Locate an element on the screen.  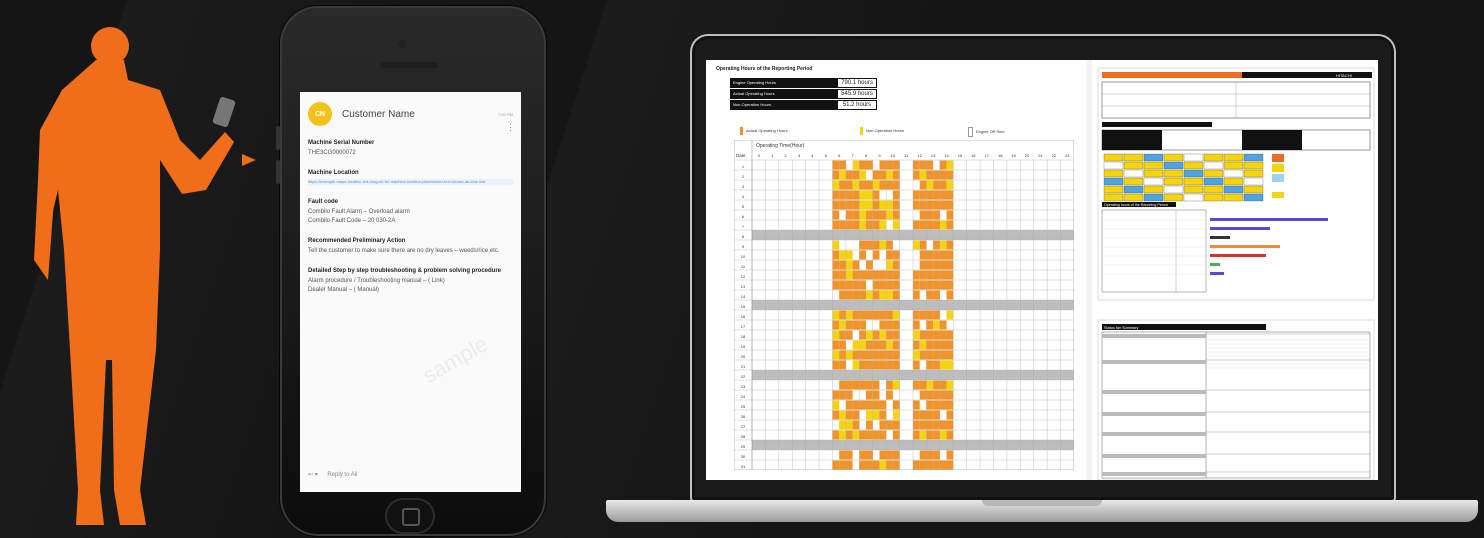
laptop-groove is located at coordinates (1042, 503).